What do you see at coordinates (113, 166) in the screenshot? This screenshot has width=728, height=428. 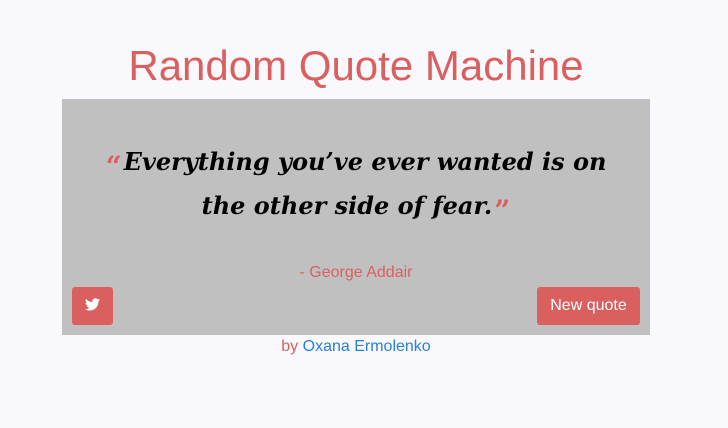 I see `open-quote-icon: “` at bounding box center [113, 166].